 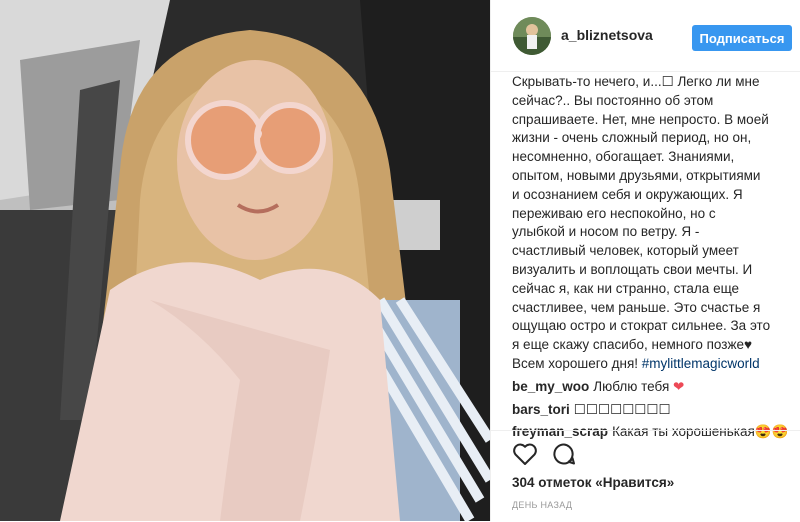 What do you see at coordinates (607, 35) in the screenshot?
I see `username: a_bliznetsova` at bounding box center [607, 35].